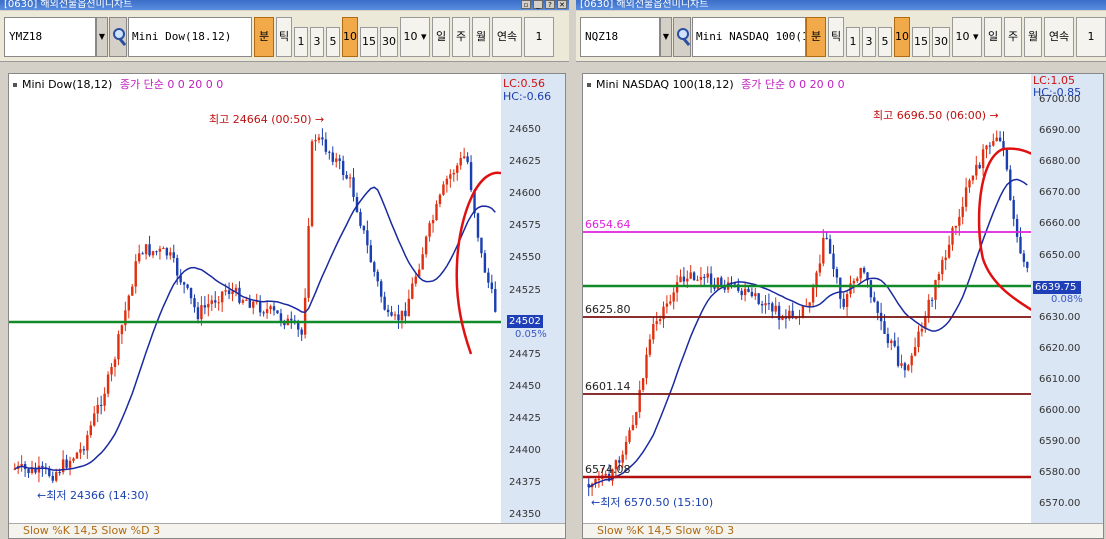 Image resolution: width=1106 pixels, height=539 pixels. Describe the element at coordinates (525, 194) in the screenshot. I see `axis-tick-label: 24600` at that location.